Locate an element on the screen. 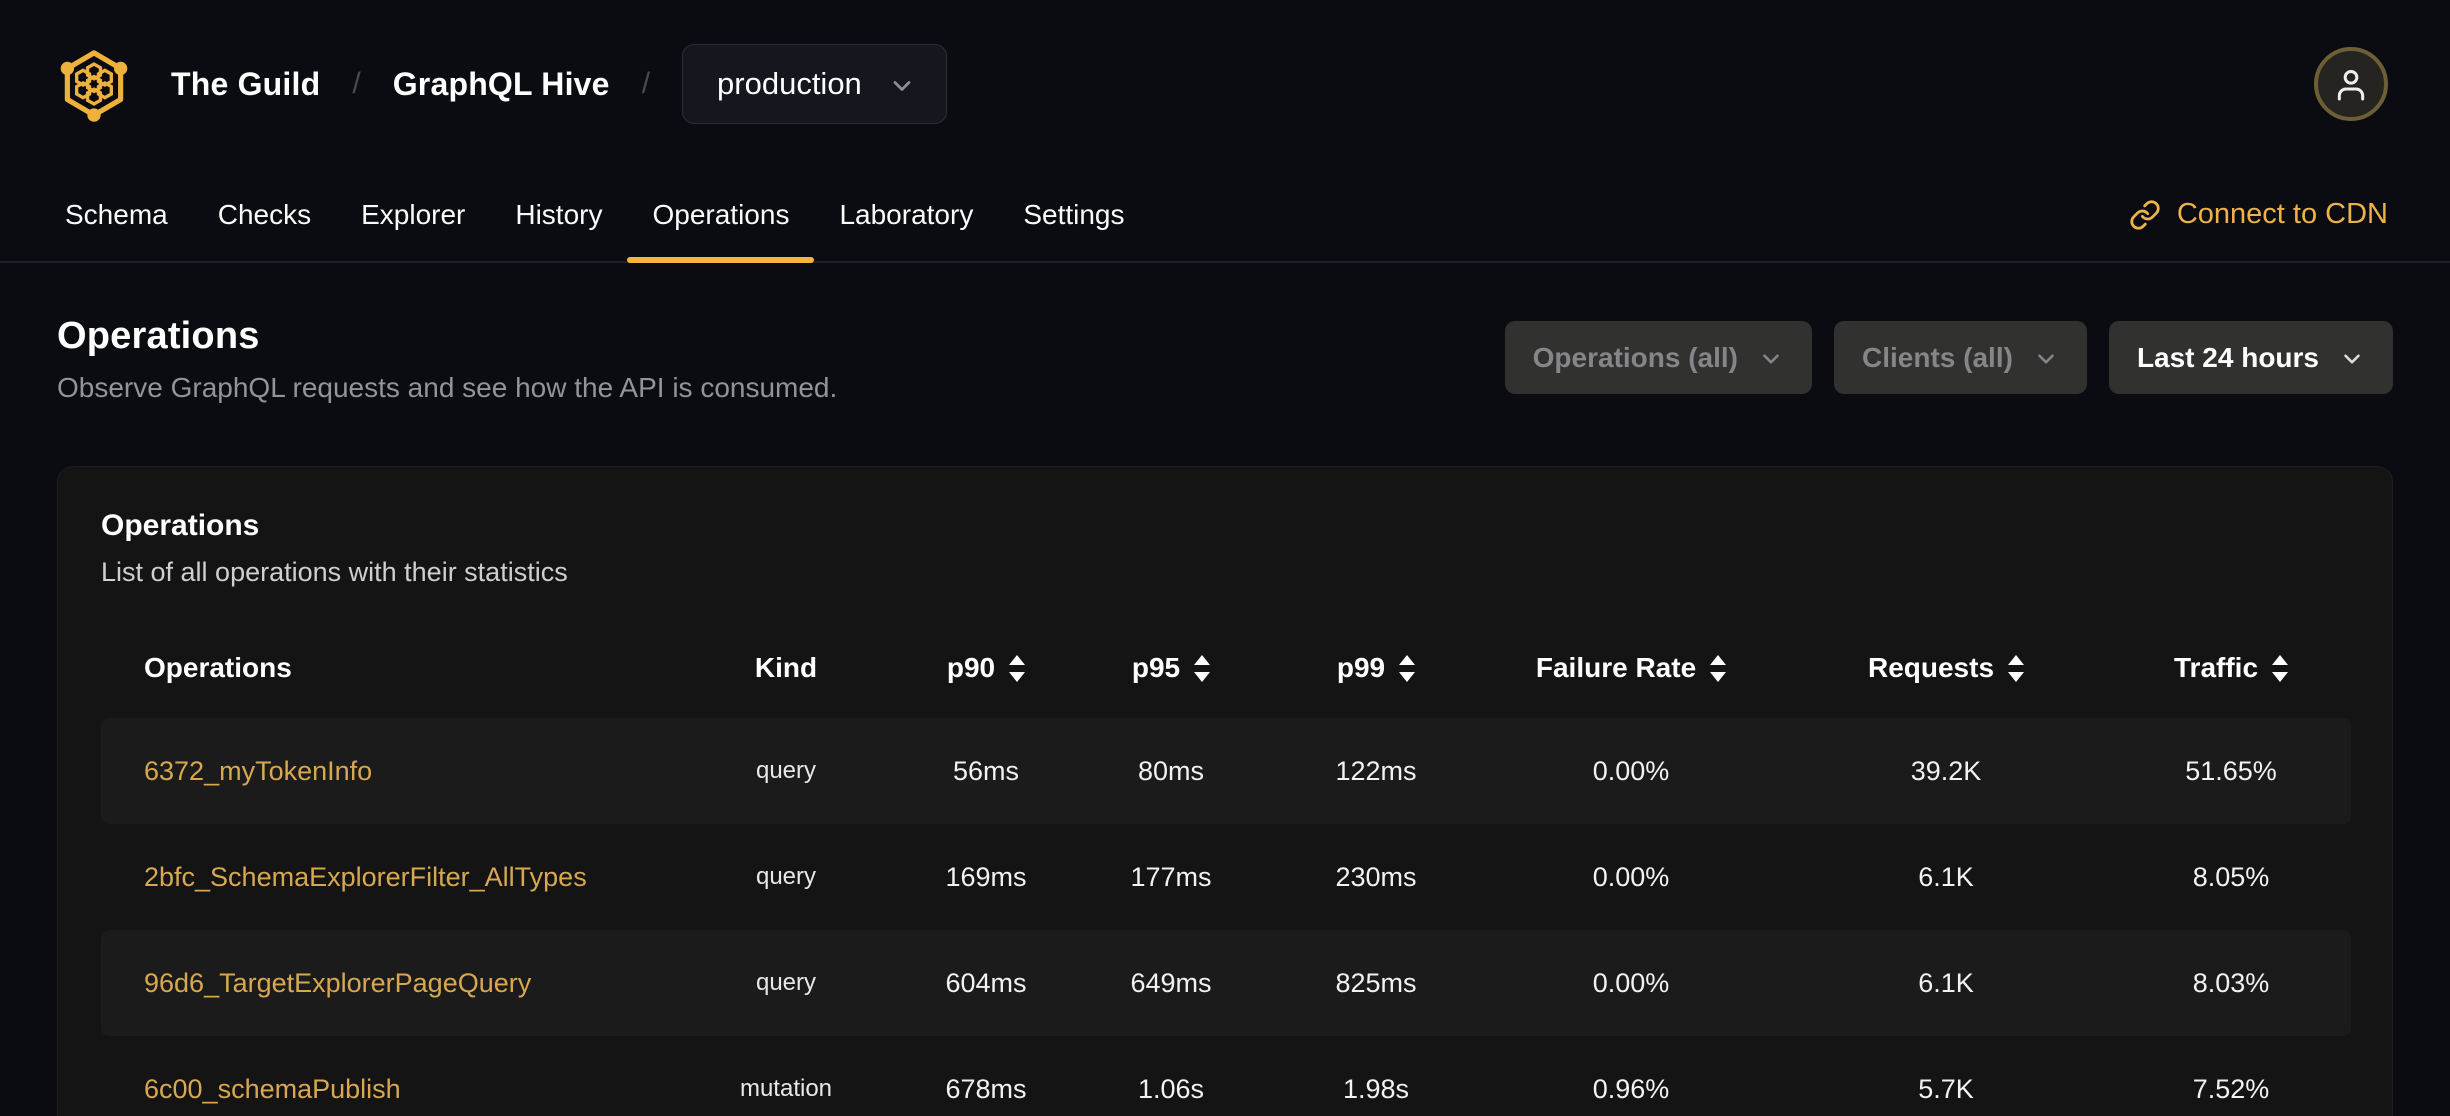  column-header-failure-rate: Failure Rate is located at coordinates (1631, 668).